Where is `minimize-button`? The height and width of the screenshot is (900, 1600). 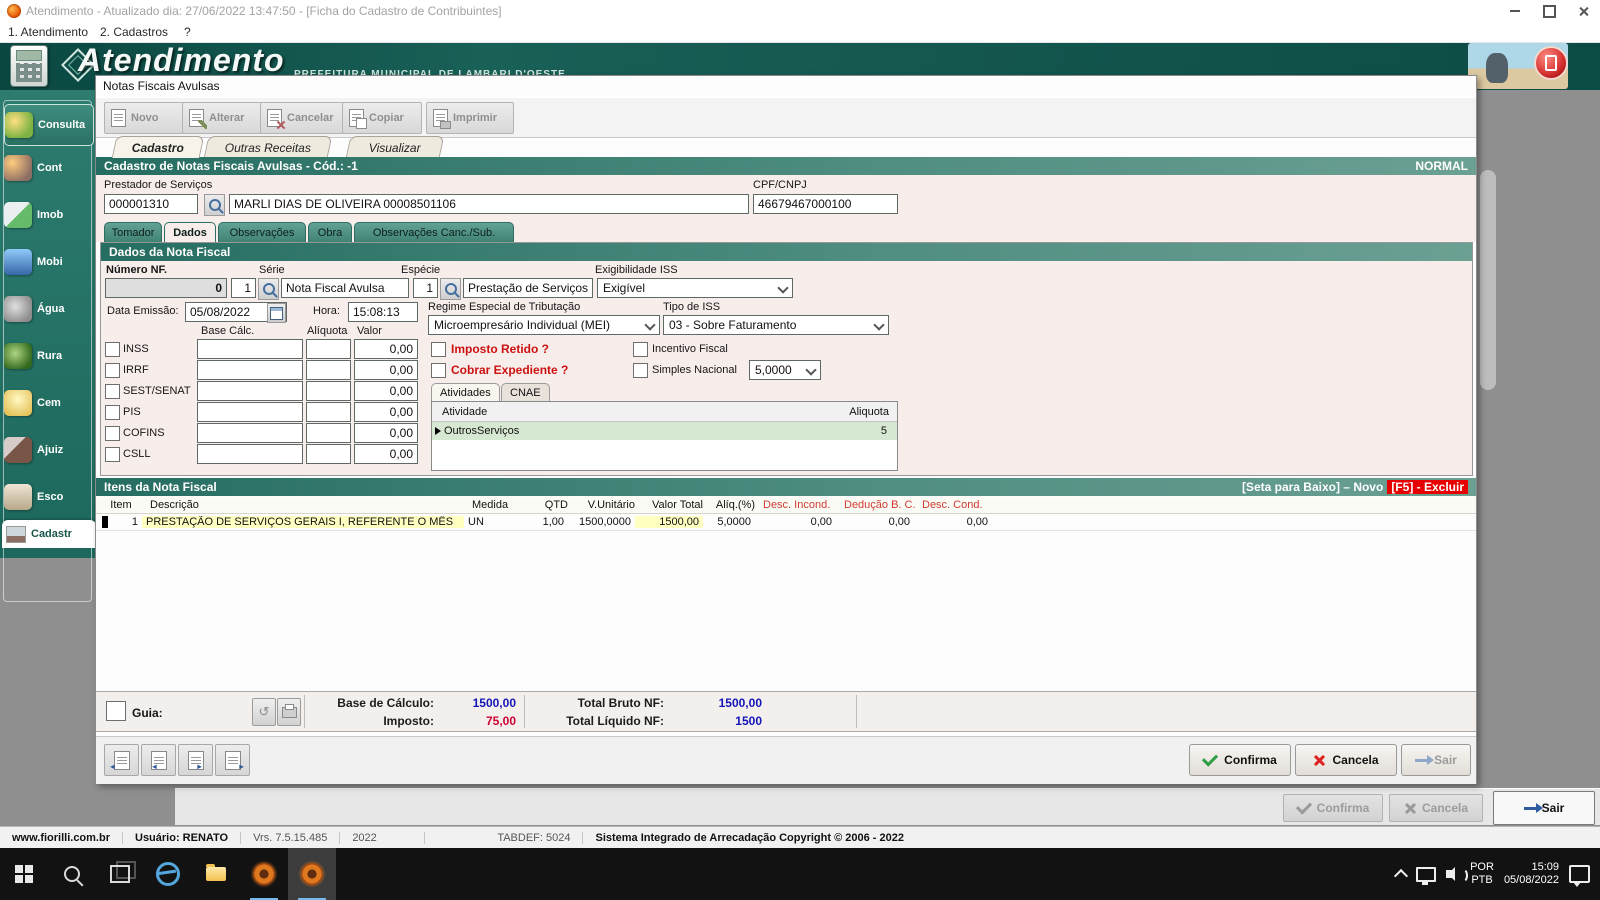 minimize-button is located at coordinates (1515, 11).